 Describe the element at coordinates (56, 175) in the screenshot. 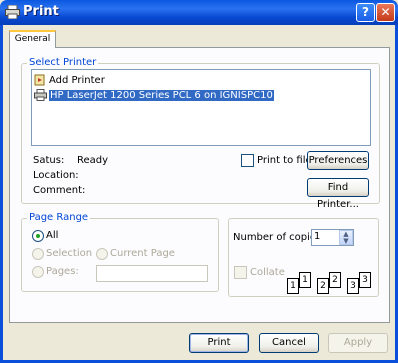

I see `location-label: Location:` at that location.